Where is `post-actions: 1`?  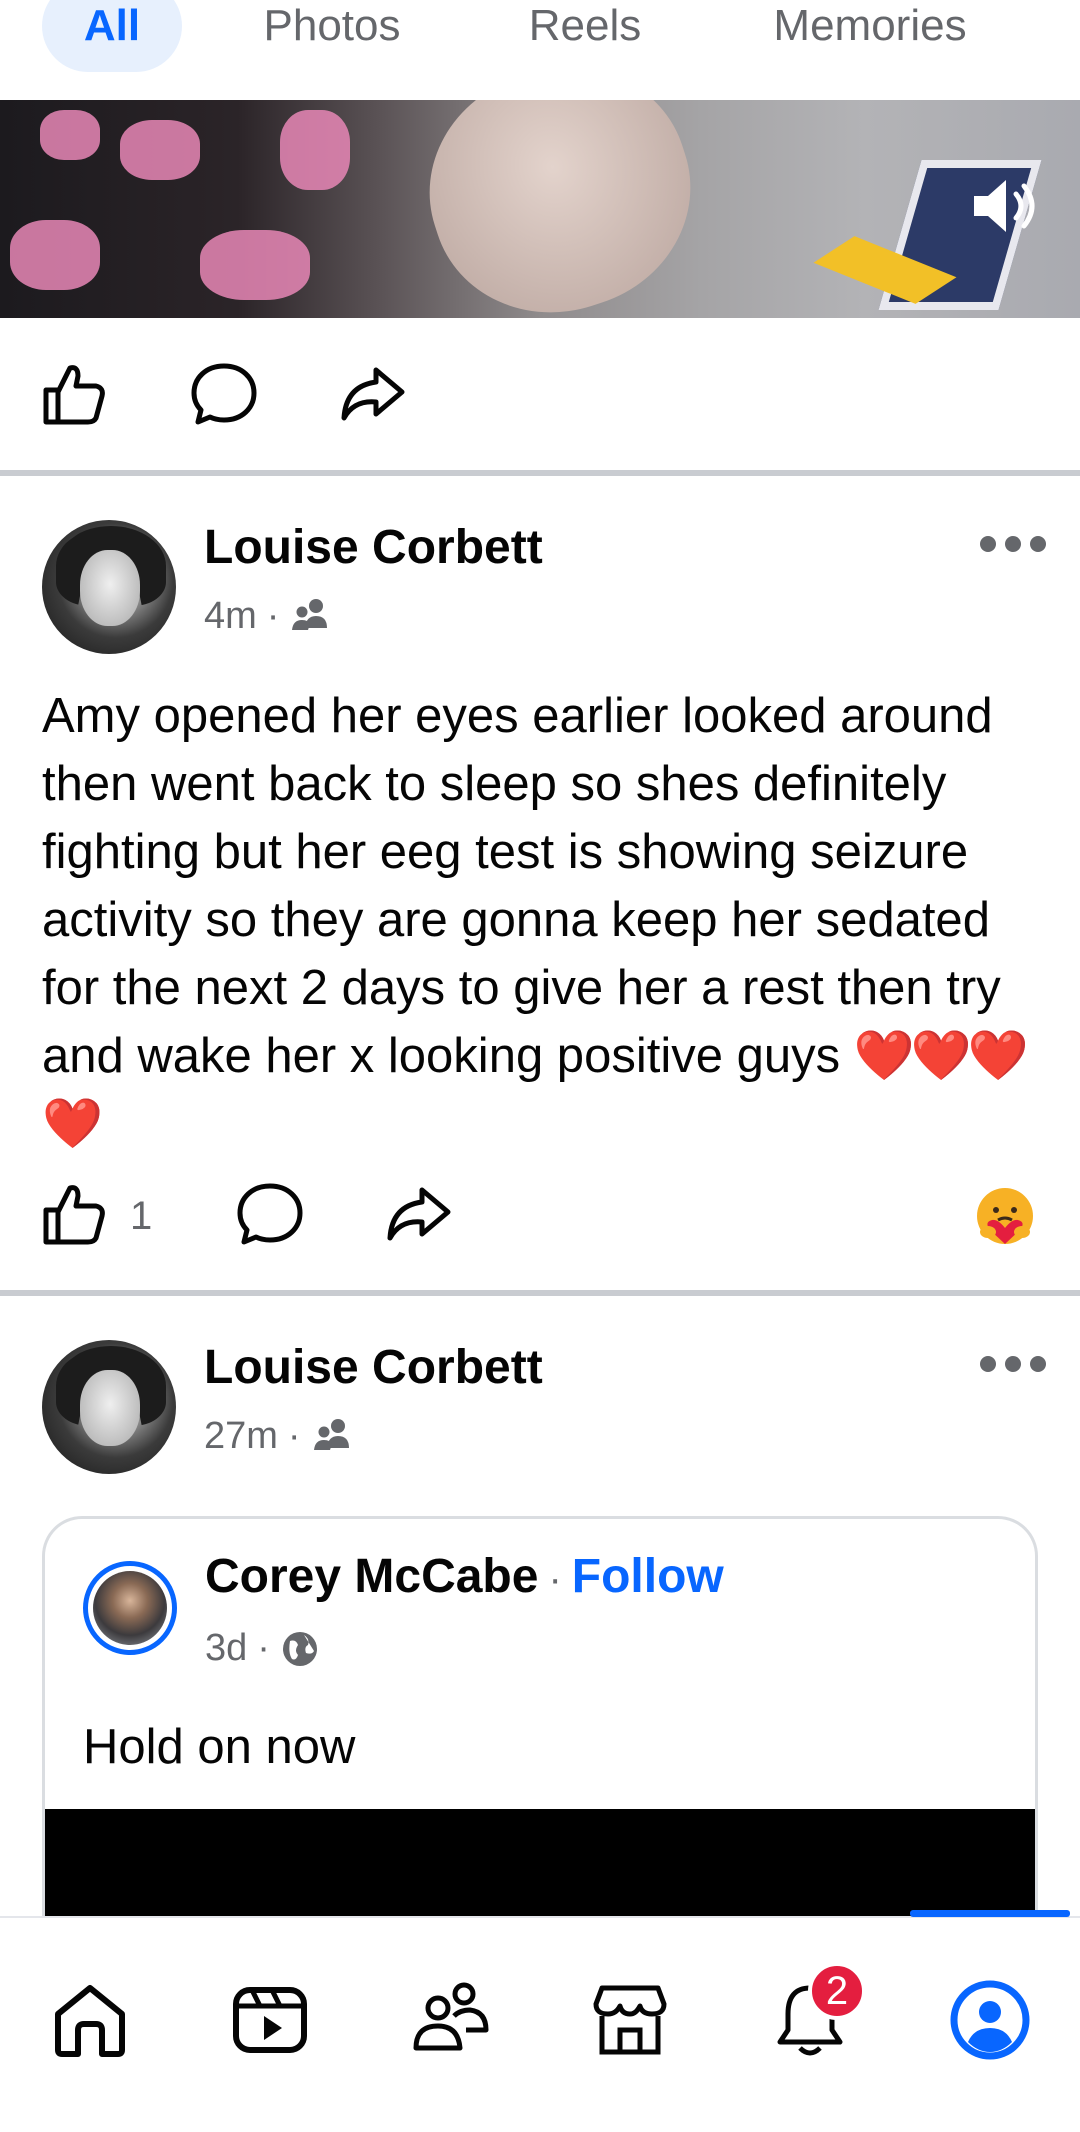
post-actions: 1 is located at coordinates (540, 1215).